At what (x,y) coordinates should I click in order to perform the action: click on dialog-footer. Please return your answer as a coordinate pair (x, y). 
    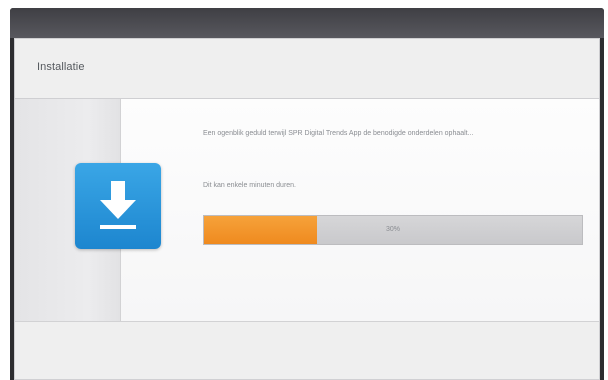
    Looking at the image, I should click on (307, 350).